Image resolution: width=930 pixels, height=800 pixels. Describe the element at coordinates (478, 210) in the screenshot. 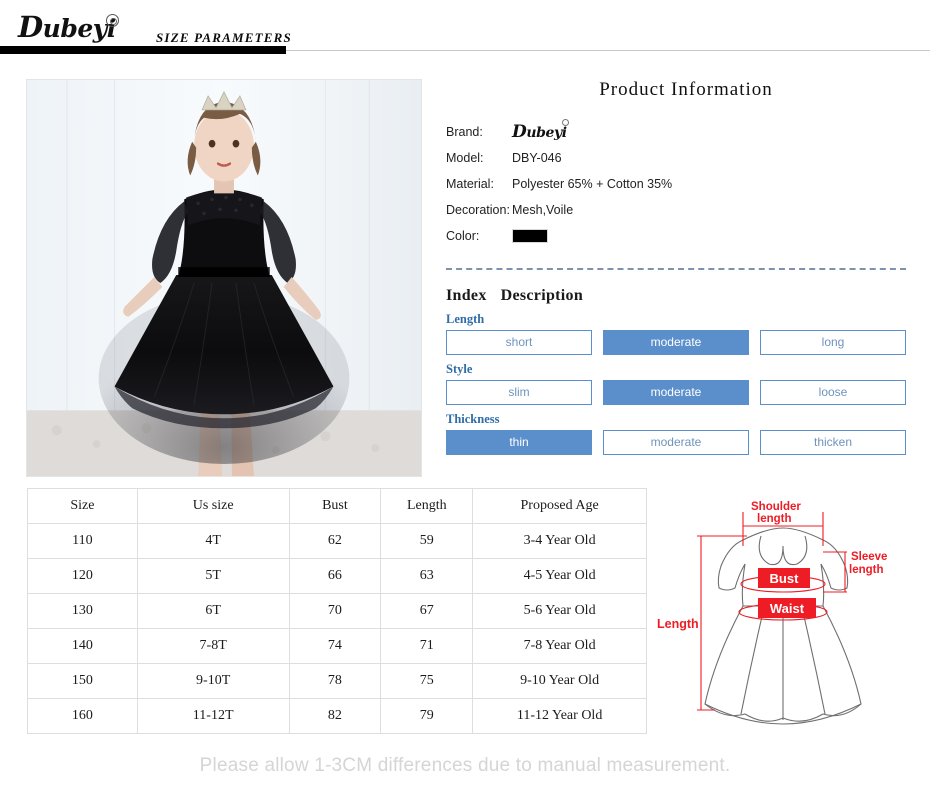

I see `info-label-decoration: Decoration:` at that location.